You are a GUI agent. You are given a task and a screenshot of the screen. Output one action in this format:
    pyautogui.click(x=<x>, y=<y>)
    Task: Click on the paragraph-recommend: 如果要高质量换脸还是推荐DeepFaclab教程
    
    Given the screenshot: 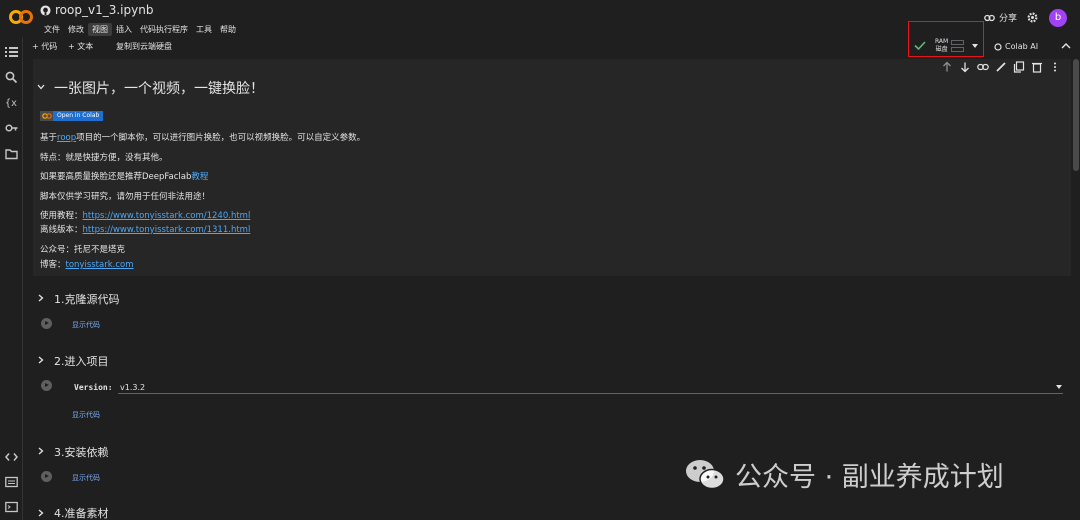 What is the action you would take?
    pyautogui.click(x=124, y=176)
    